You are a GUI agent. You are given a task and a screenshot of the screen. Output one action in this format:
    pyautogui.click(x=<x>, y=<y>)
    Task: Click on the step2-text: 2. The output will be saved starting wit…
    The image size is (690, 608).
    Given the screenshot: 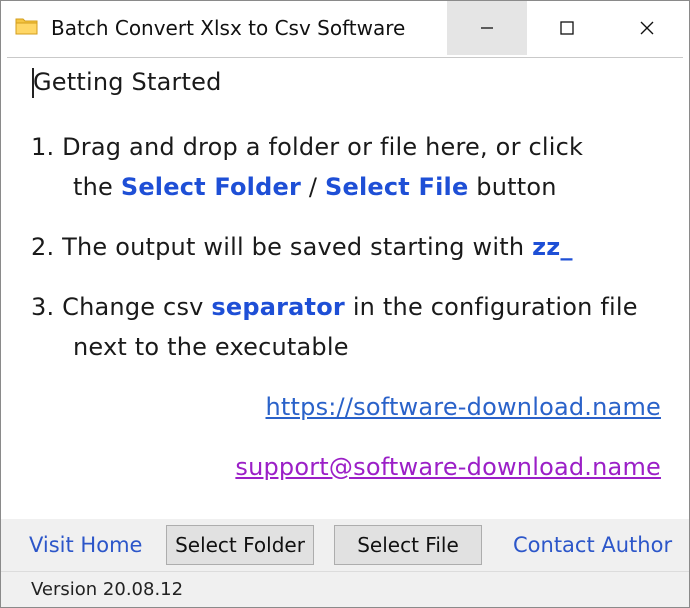 What is the action you would take?
    pyautogui.click(x=278, y=247)
    